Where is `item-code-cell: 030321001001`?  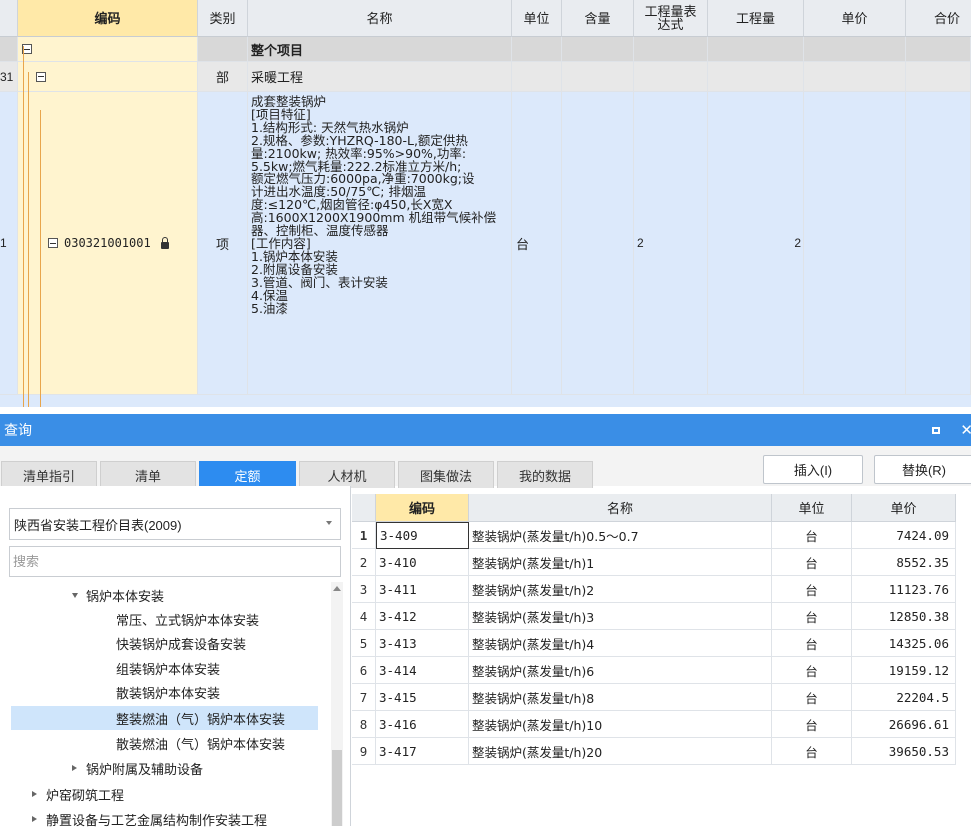
item-code-cell: 030321001001 is located at coordinates (108, 243).